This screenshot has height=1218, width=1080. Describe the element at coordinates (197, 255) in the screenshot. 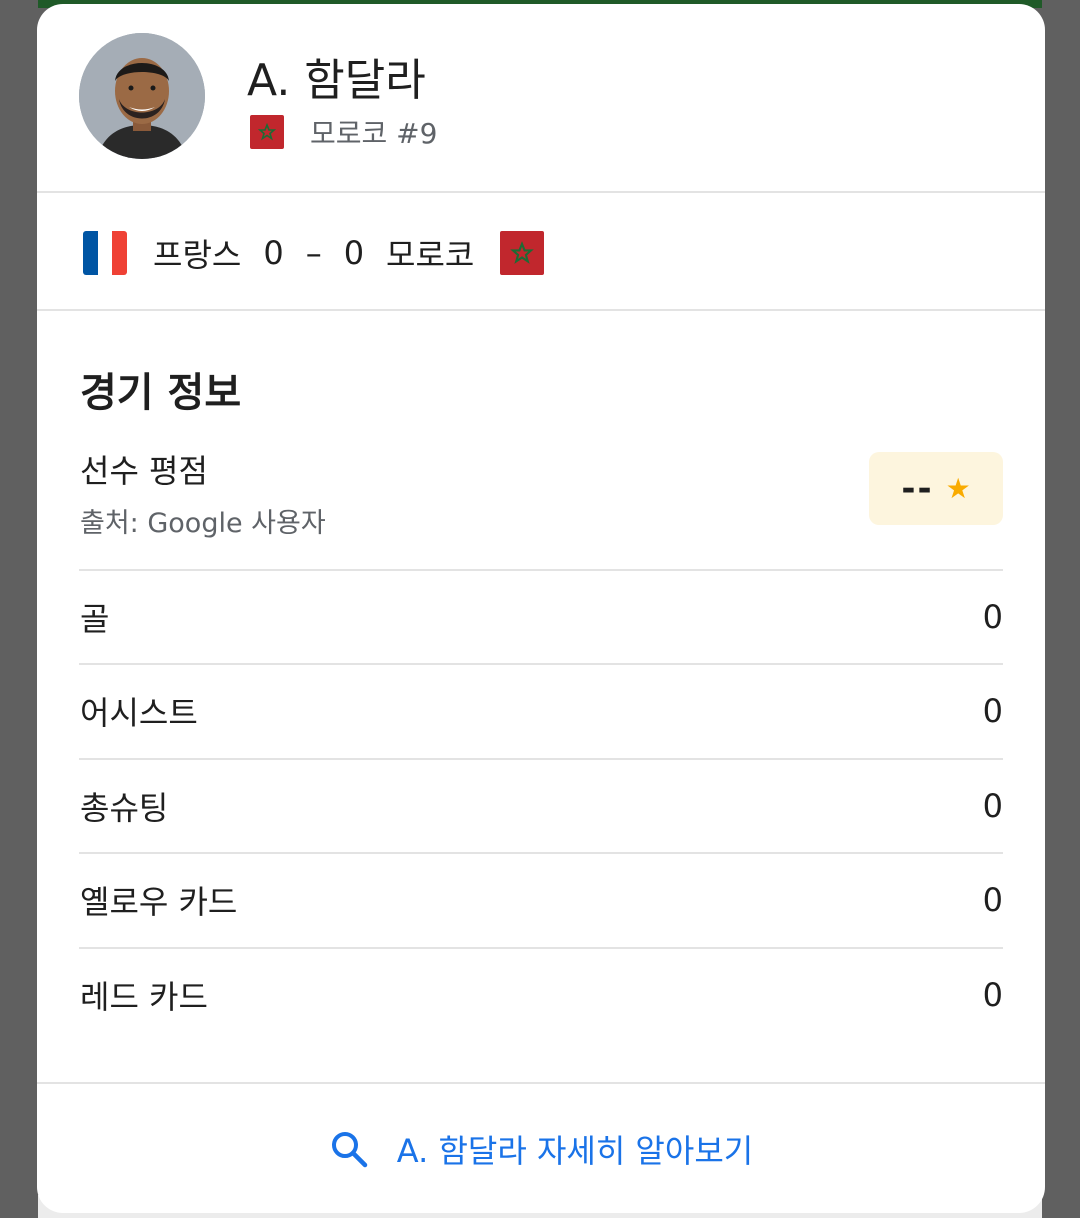

I see `home-team-name: 프랑스` at that location.